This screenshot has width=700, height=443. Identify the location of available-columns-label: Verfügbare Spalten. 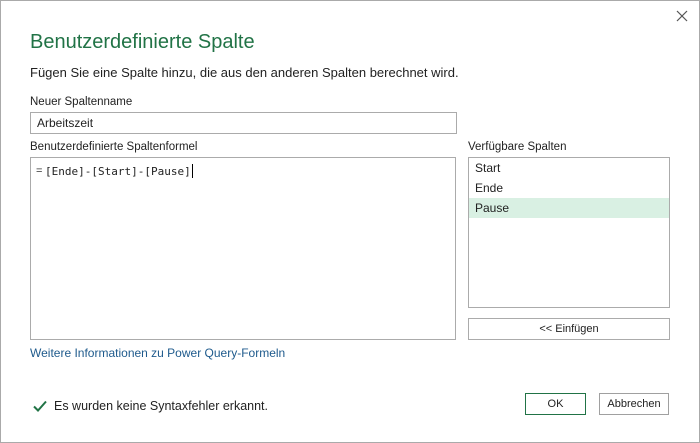
(517, 147).